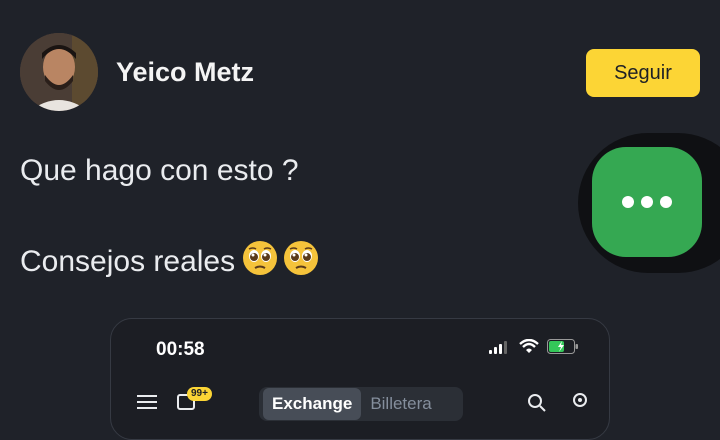  I want to click on post-header: Yeico Metz, so click(137, 72).